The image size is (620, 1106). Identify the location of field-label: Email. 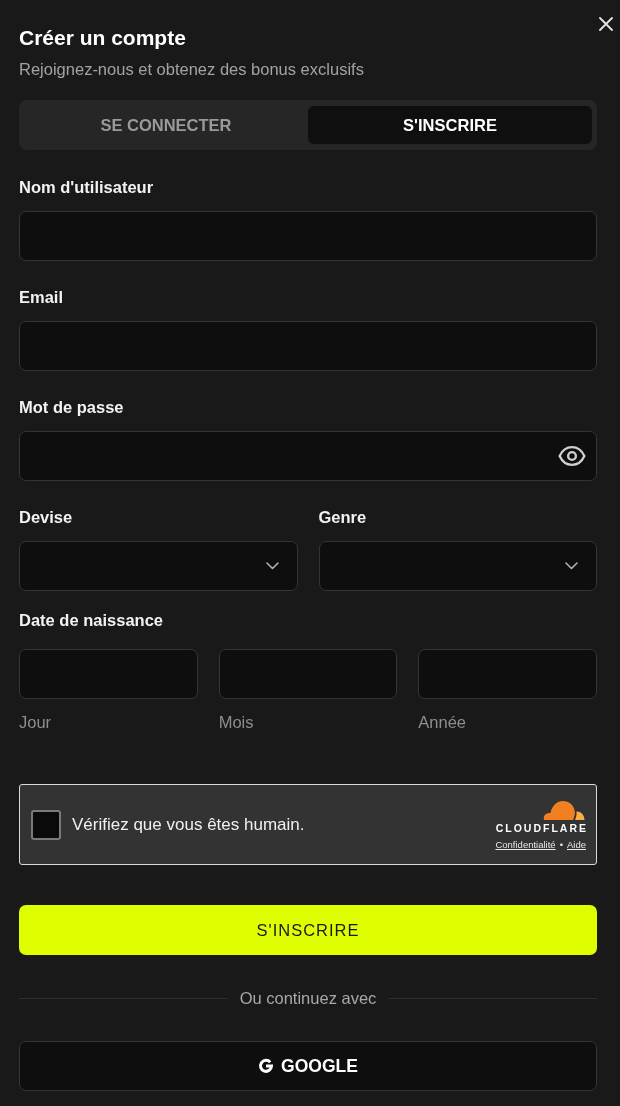
(42, 297).